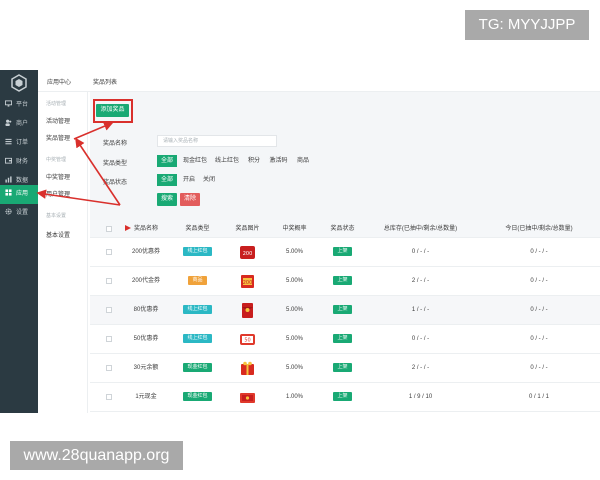 The image size is (600, 480). Describe the element at coordinates (8, 160) in the screenshot. I see `wallet-icon` at that location.